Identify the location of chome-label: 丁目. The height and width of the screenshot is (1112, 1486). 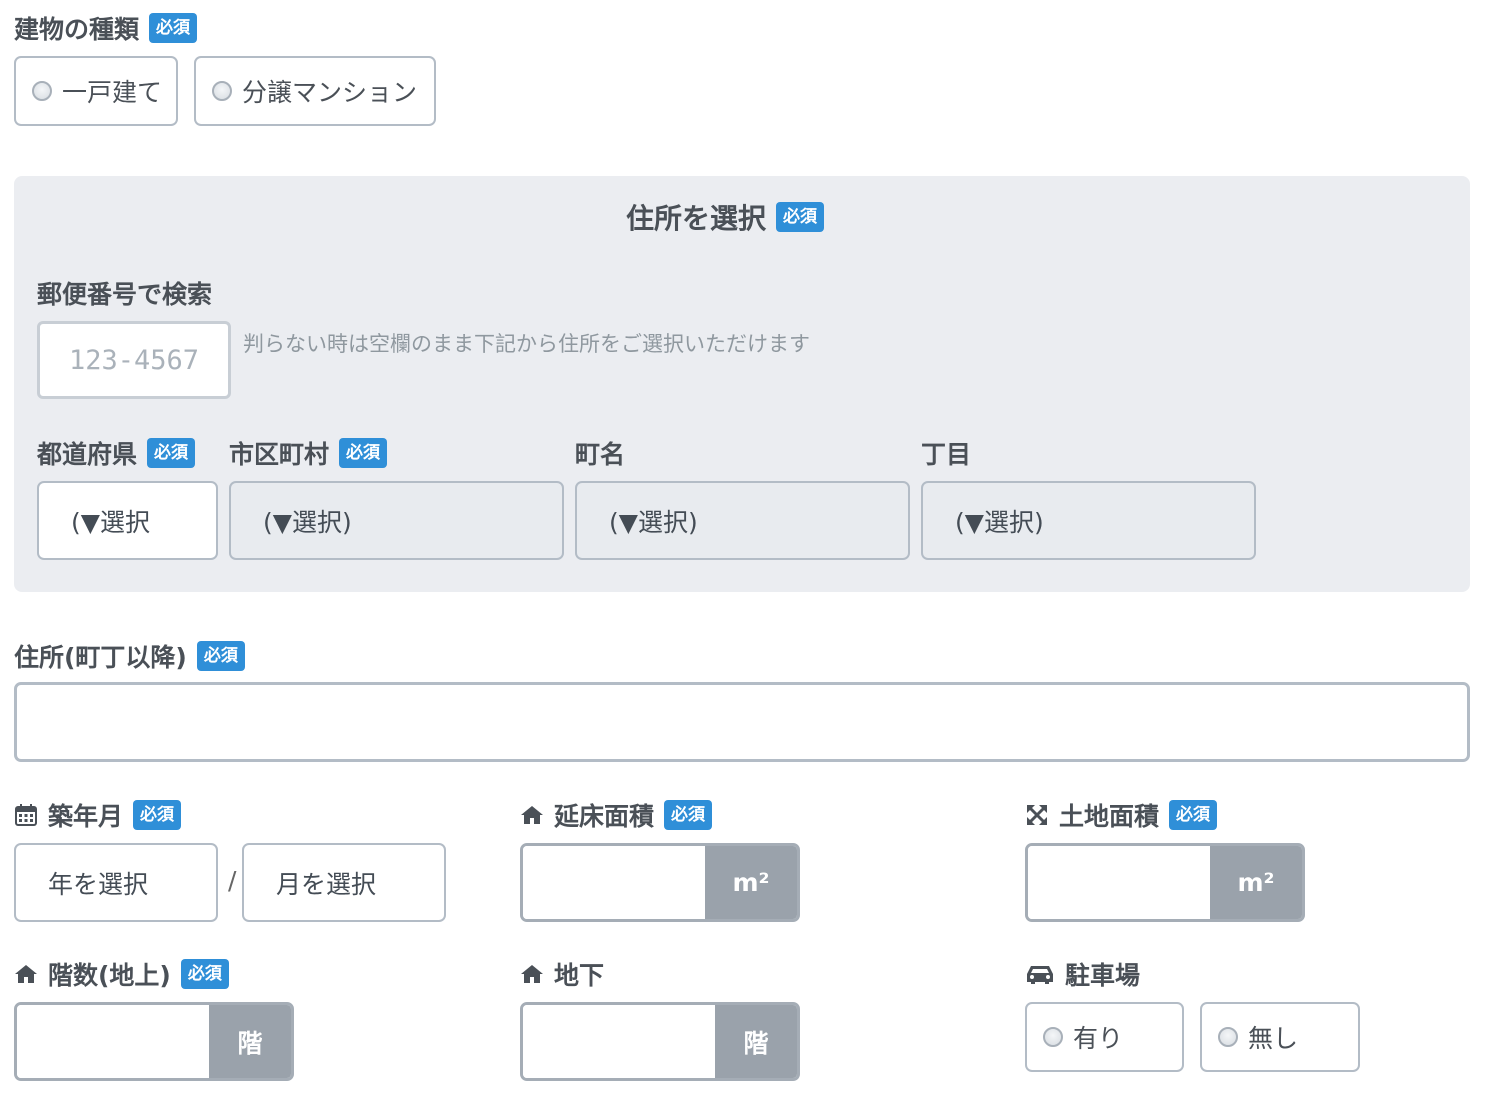
(946, 454).